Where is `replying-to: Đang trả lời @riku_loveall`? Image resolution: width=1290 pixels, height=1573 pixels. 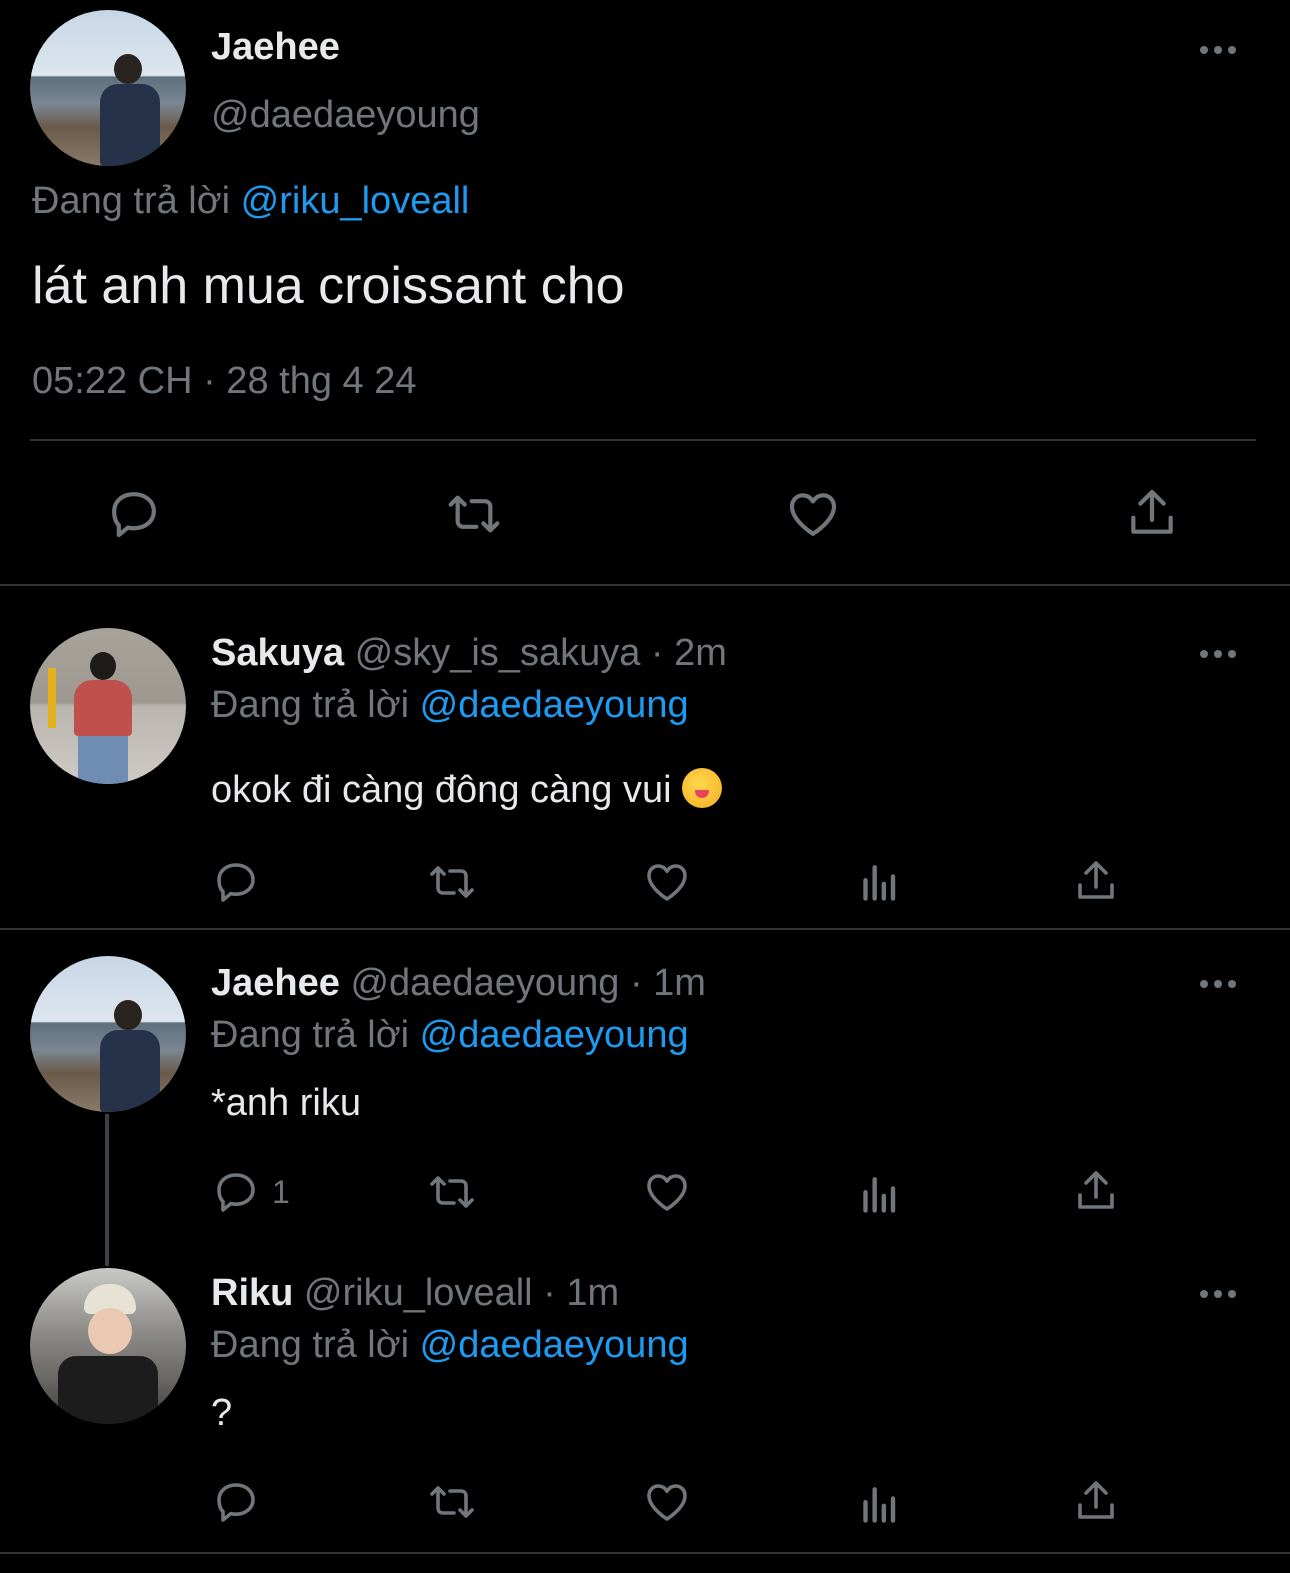
replying-to: Đang trả lời @riku_loveall is located at coordinates (250, 201).